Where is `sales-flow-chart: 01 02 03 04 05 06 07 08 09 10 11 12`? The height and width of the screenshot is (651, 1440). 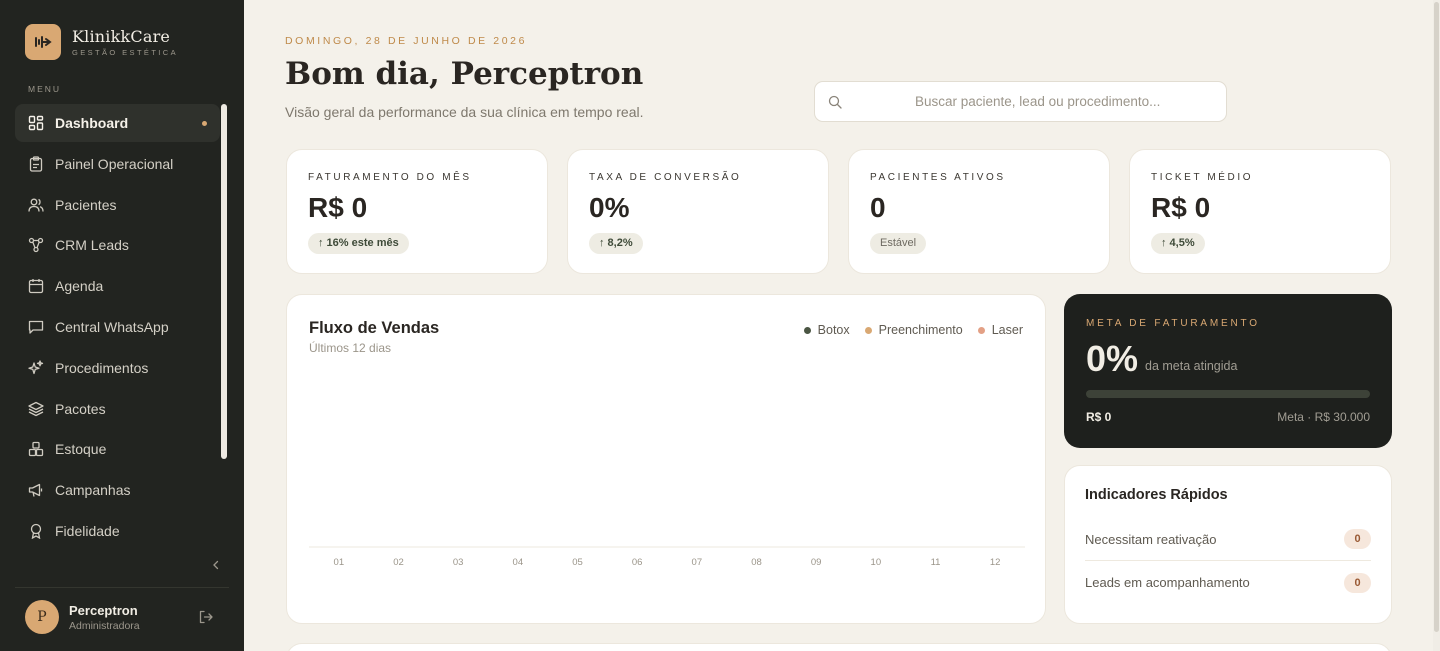 sales-flow-chart: 01 02 03 04 05 06 07 08 09 10 11 12 is located at coordinates (667, 557).